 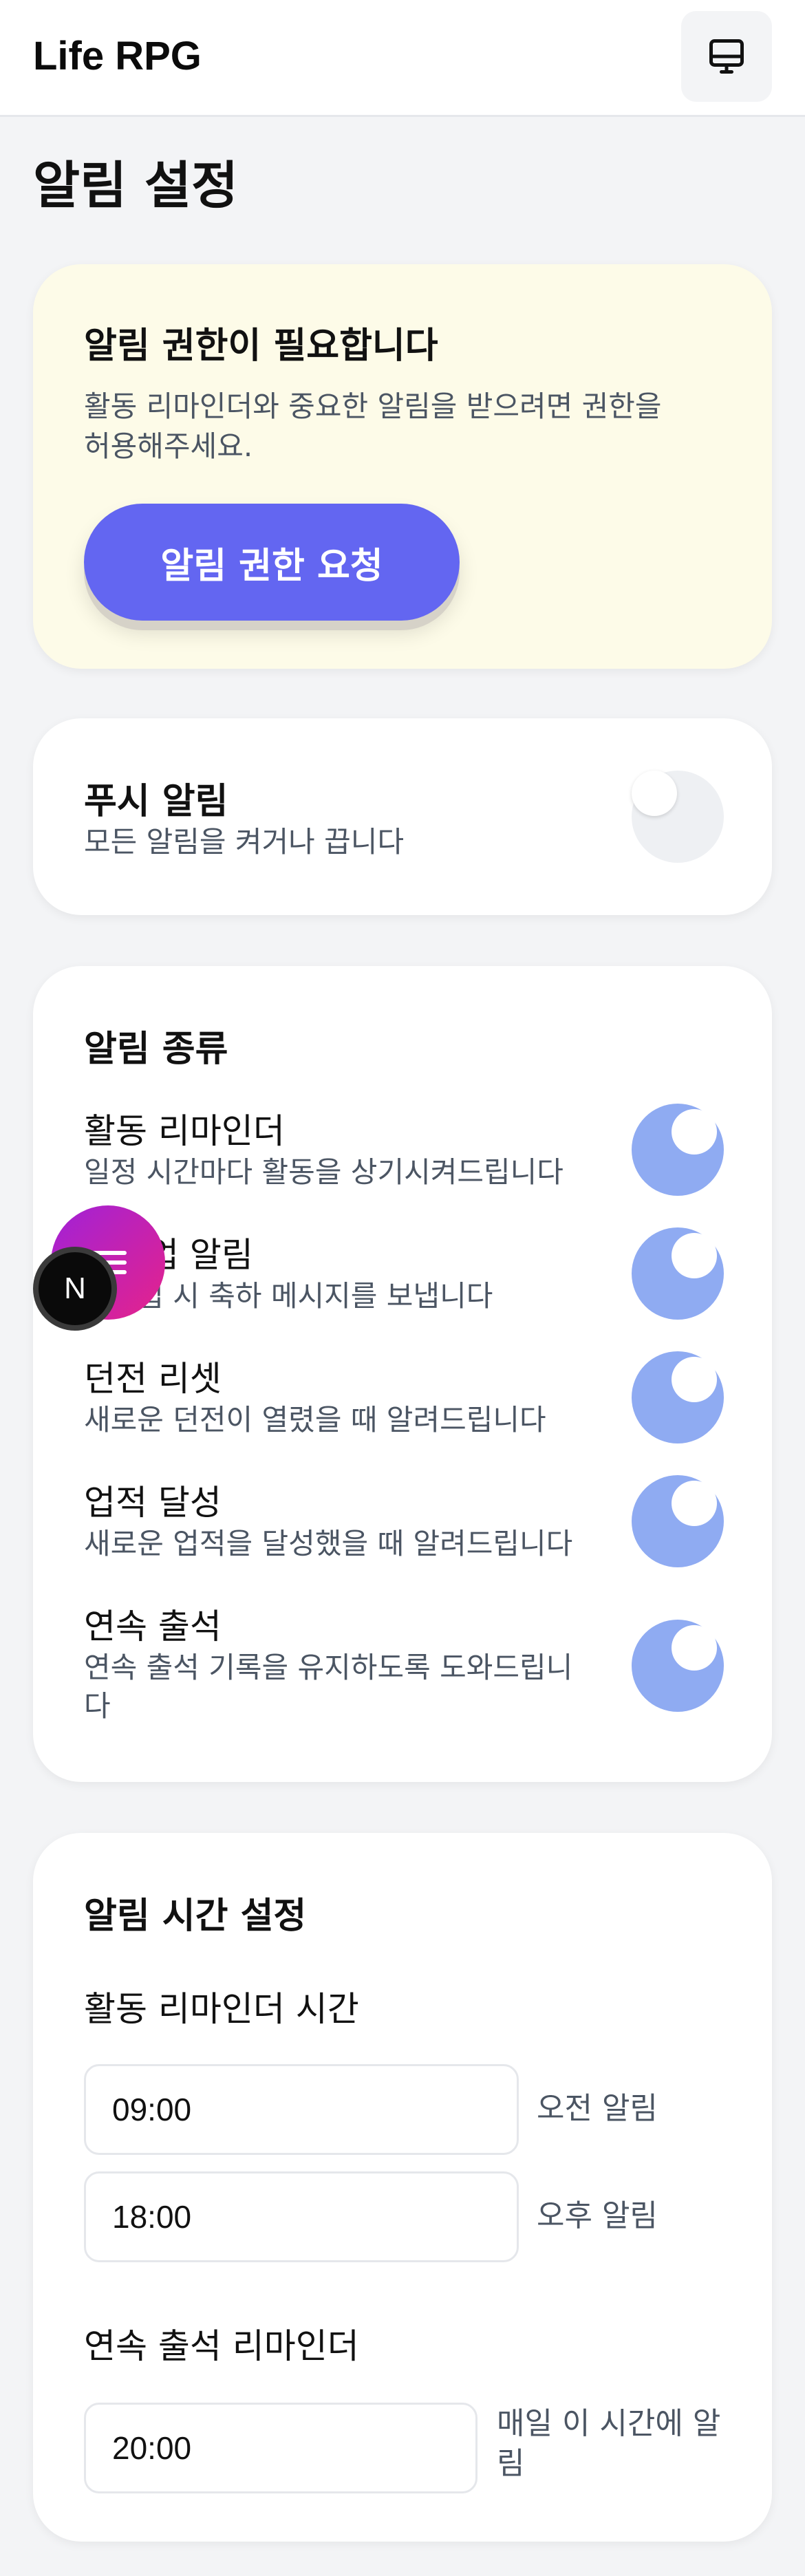 What do you see at coordinates (609, 2423) in the screenshot?
I see `streak-note-line1: 매일 이 시간에 알` at bounding box center [609, 2423].